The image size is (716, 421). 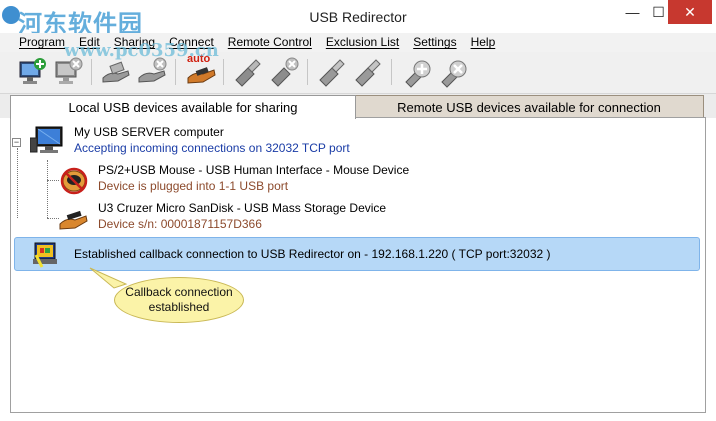 I want to click on mouse-device-icon, so click(x=74, y=181).